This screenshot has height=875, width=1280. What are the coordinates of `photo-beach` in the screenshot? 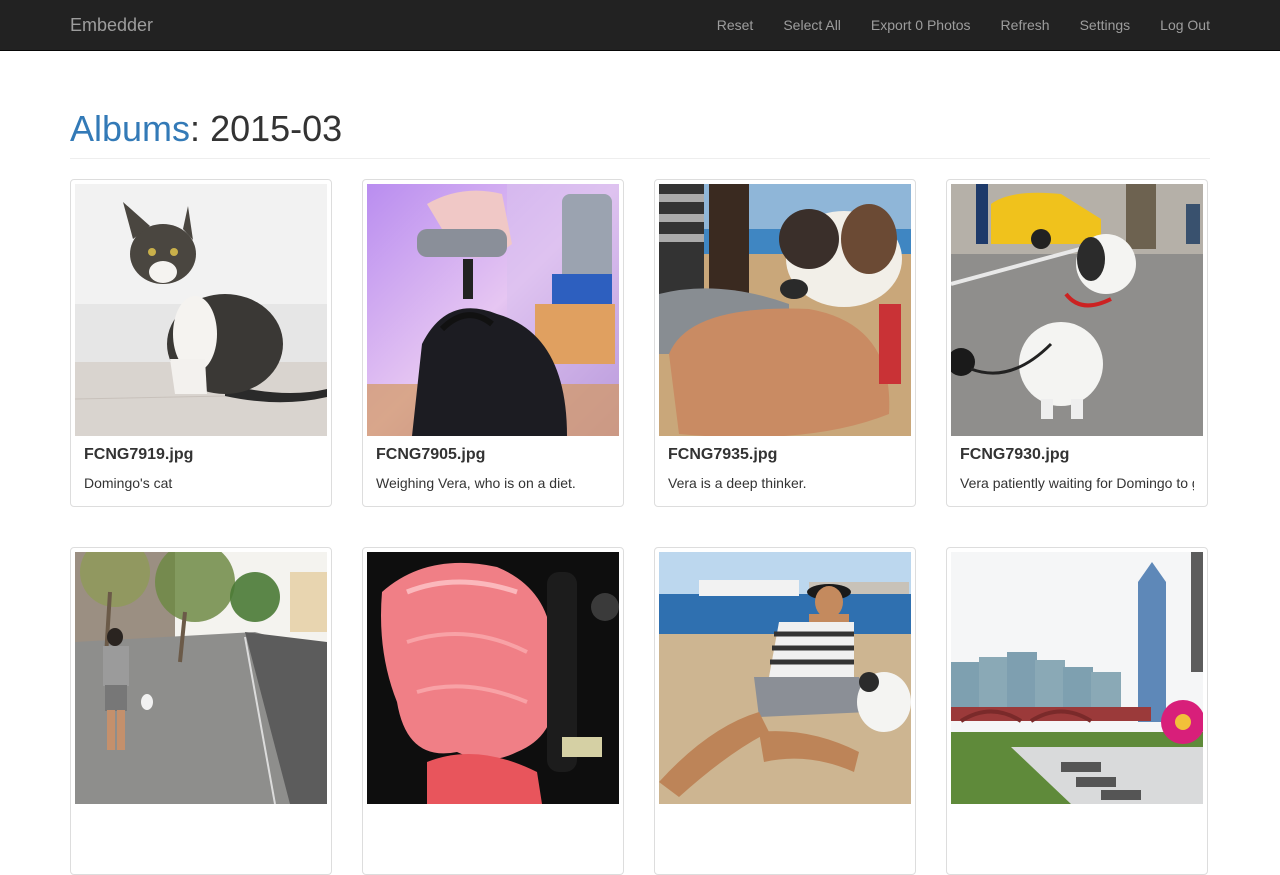 It's located at (785, 678).